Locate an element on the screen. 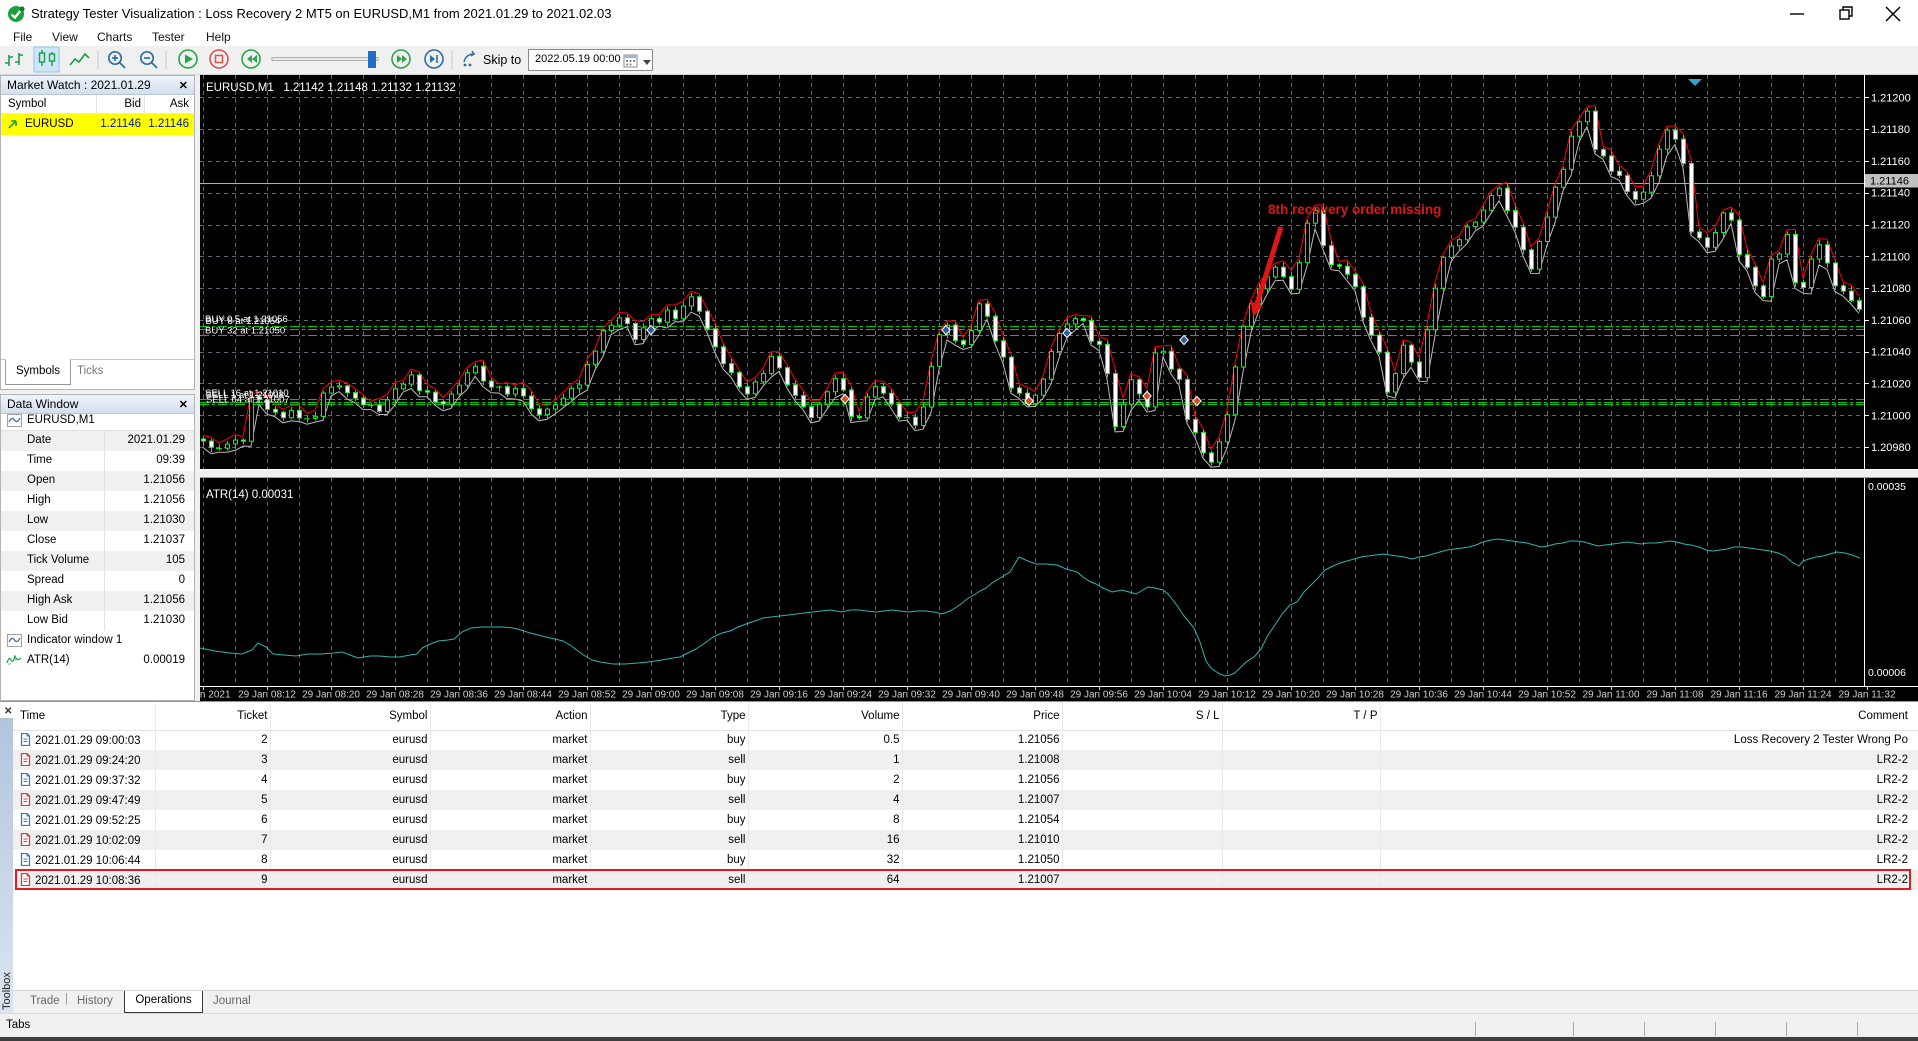  svg-text: 29 Jan 09:08 is located at coordinates (715, 695).